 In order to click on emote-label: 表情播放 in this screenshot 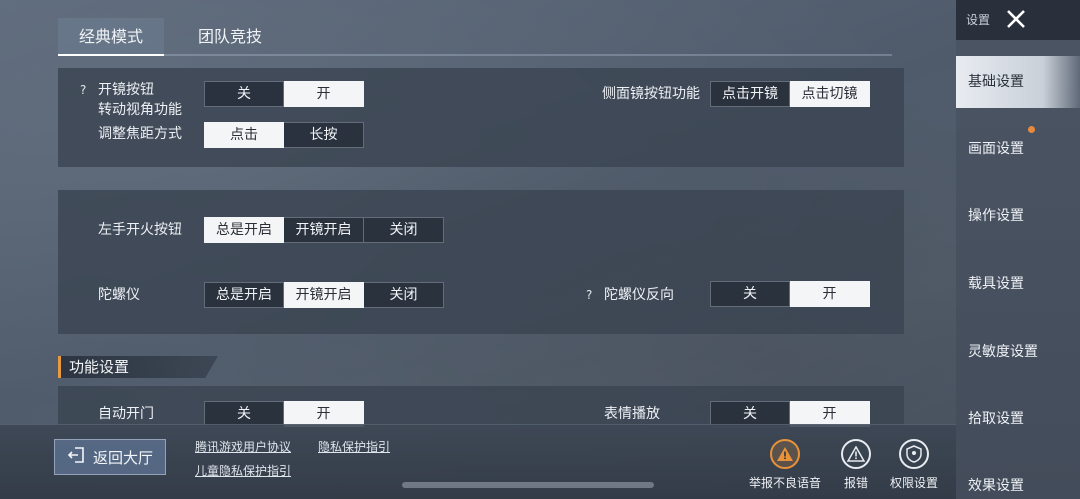, I will do `click(632, 414)`.